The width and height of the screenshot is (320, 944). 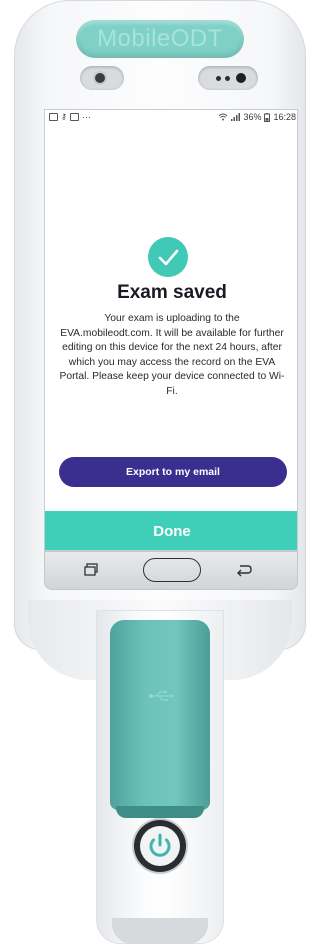 I want to click on image-icon, so click(x=74, y=117).